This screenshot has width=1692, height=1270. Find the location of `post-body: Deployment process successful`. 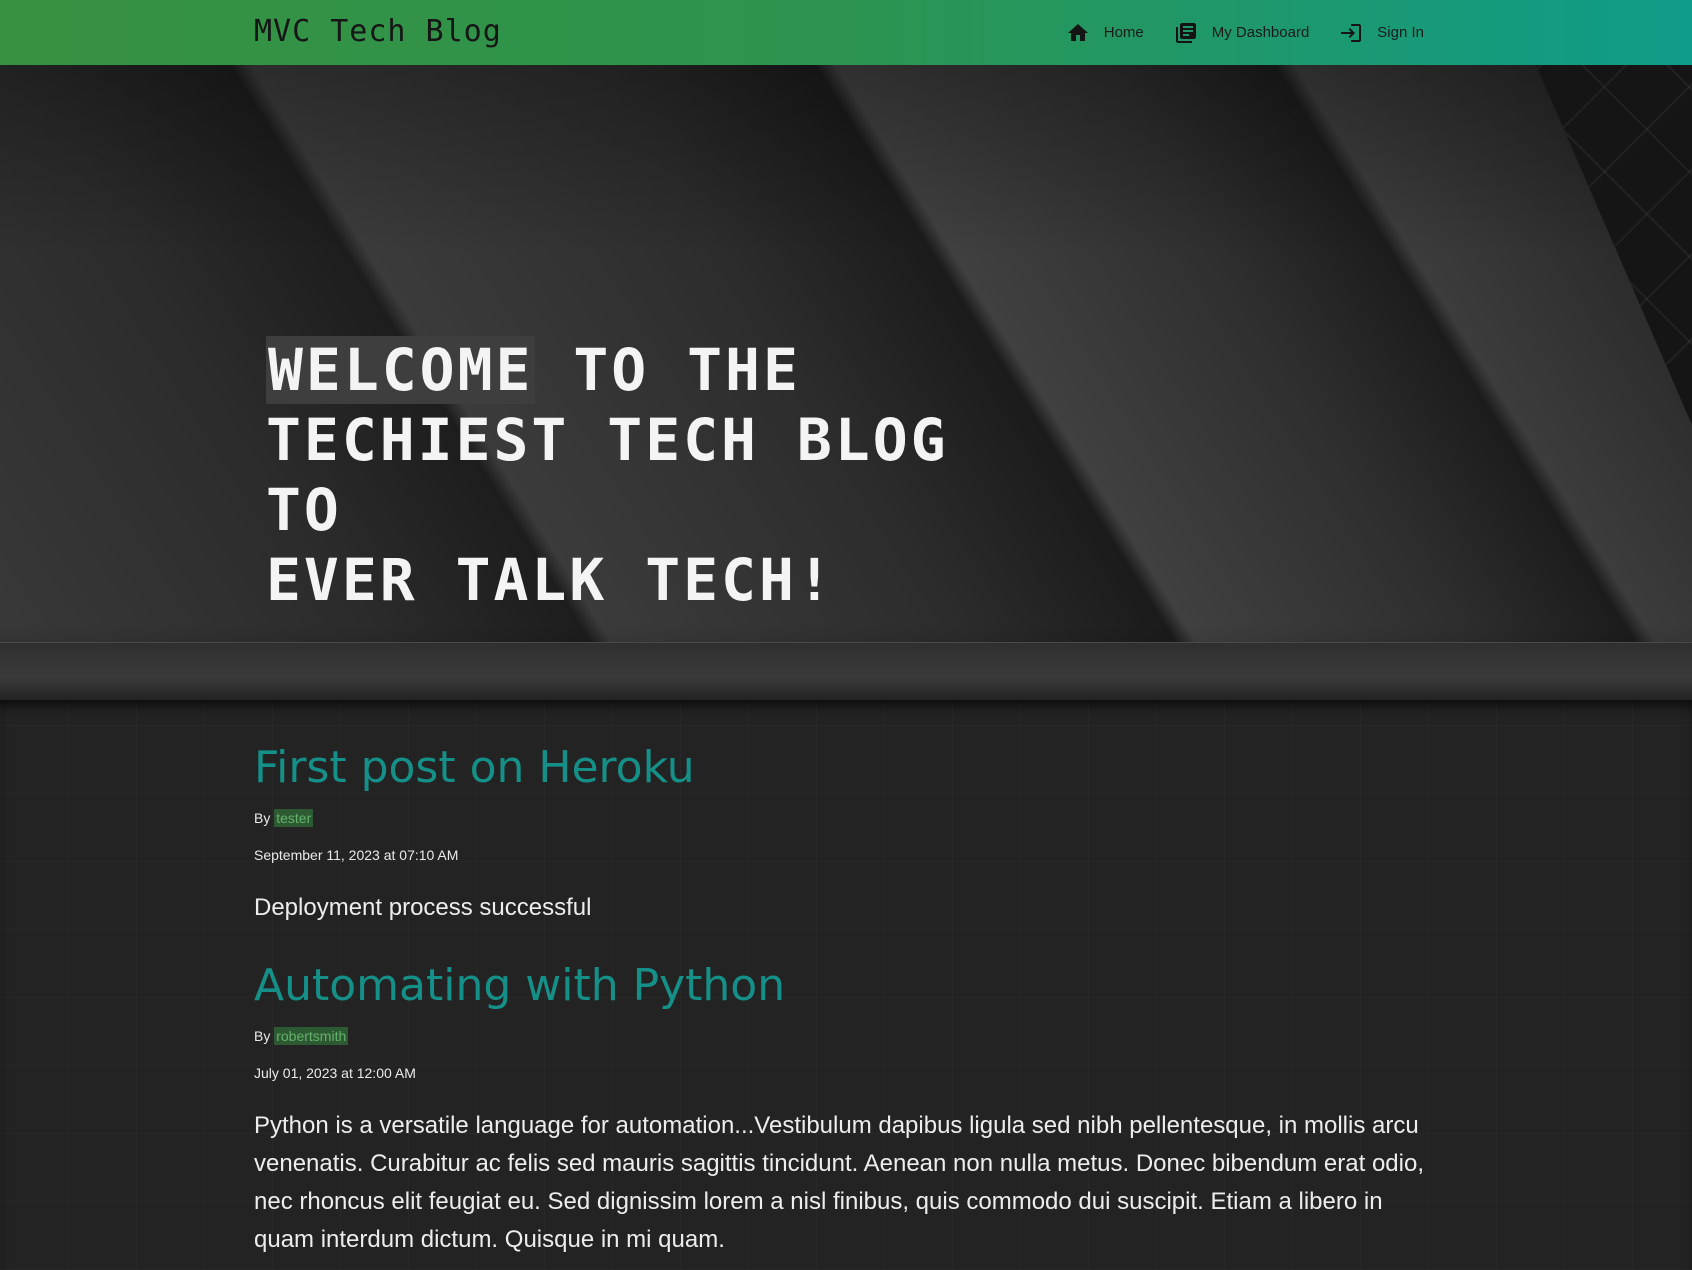

post-body: Deployment process successful is located at coordinates (423, 907).